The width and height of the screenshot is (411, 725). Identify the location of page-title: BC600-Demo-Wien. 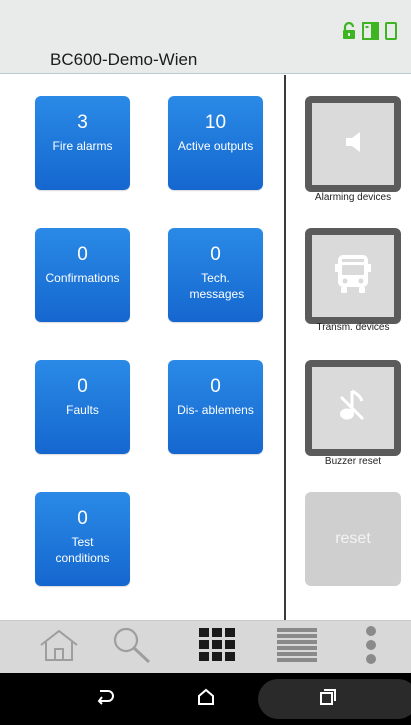
(124, 59).